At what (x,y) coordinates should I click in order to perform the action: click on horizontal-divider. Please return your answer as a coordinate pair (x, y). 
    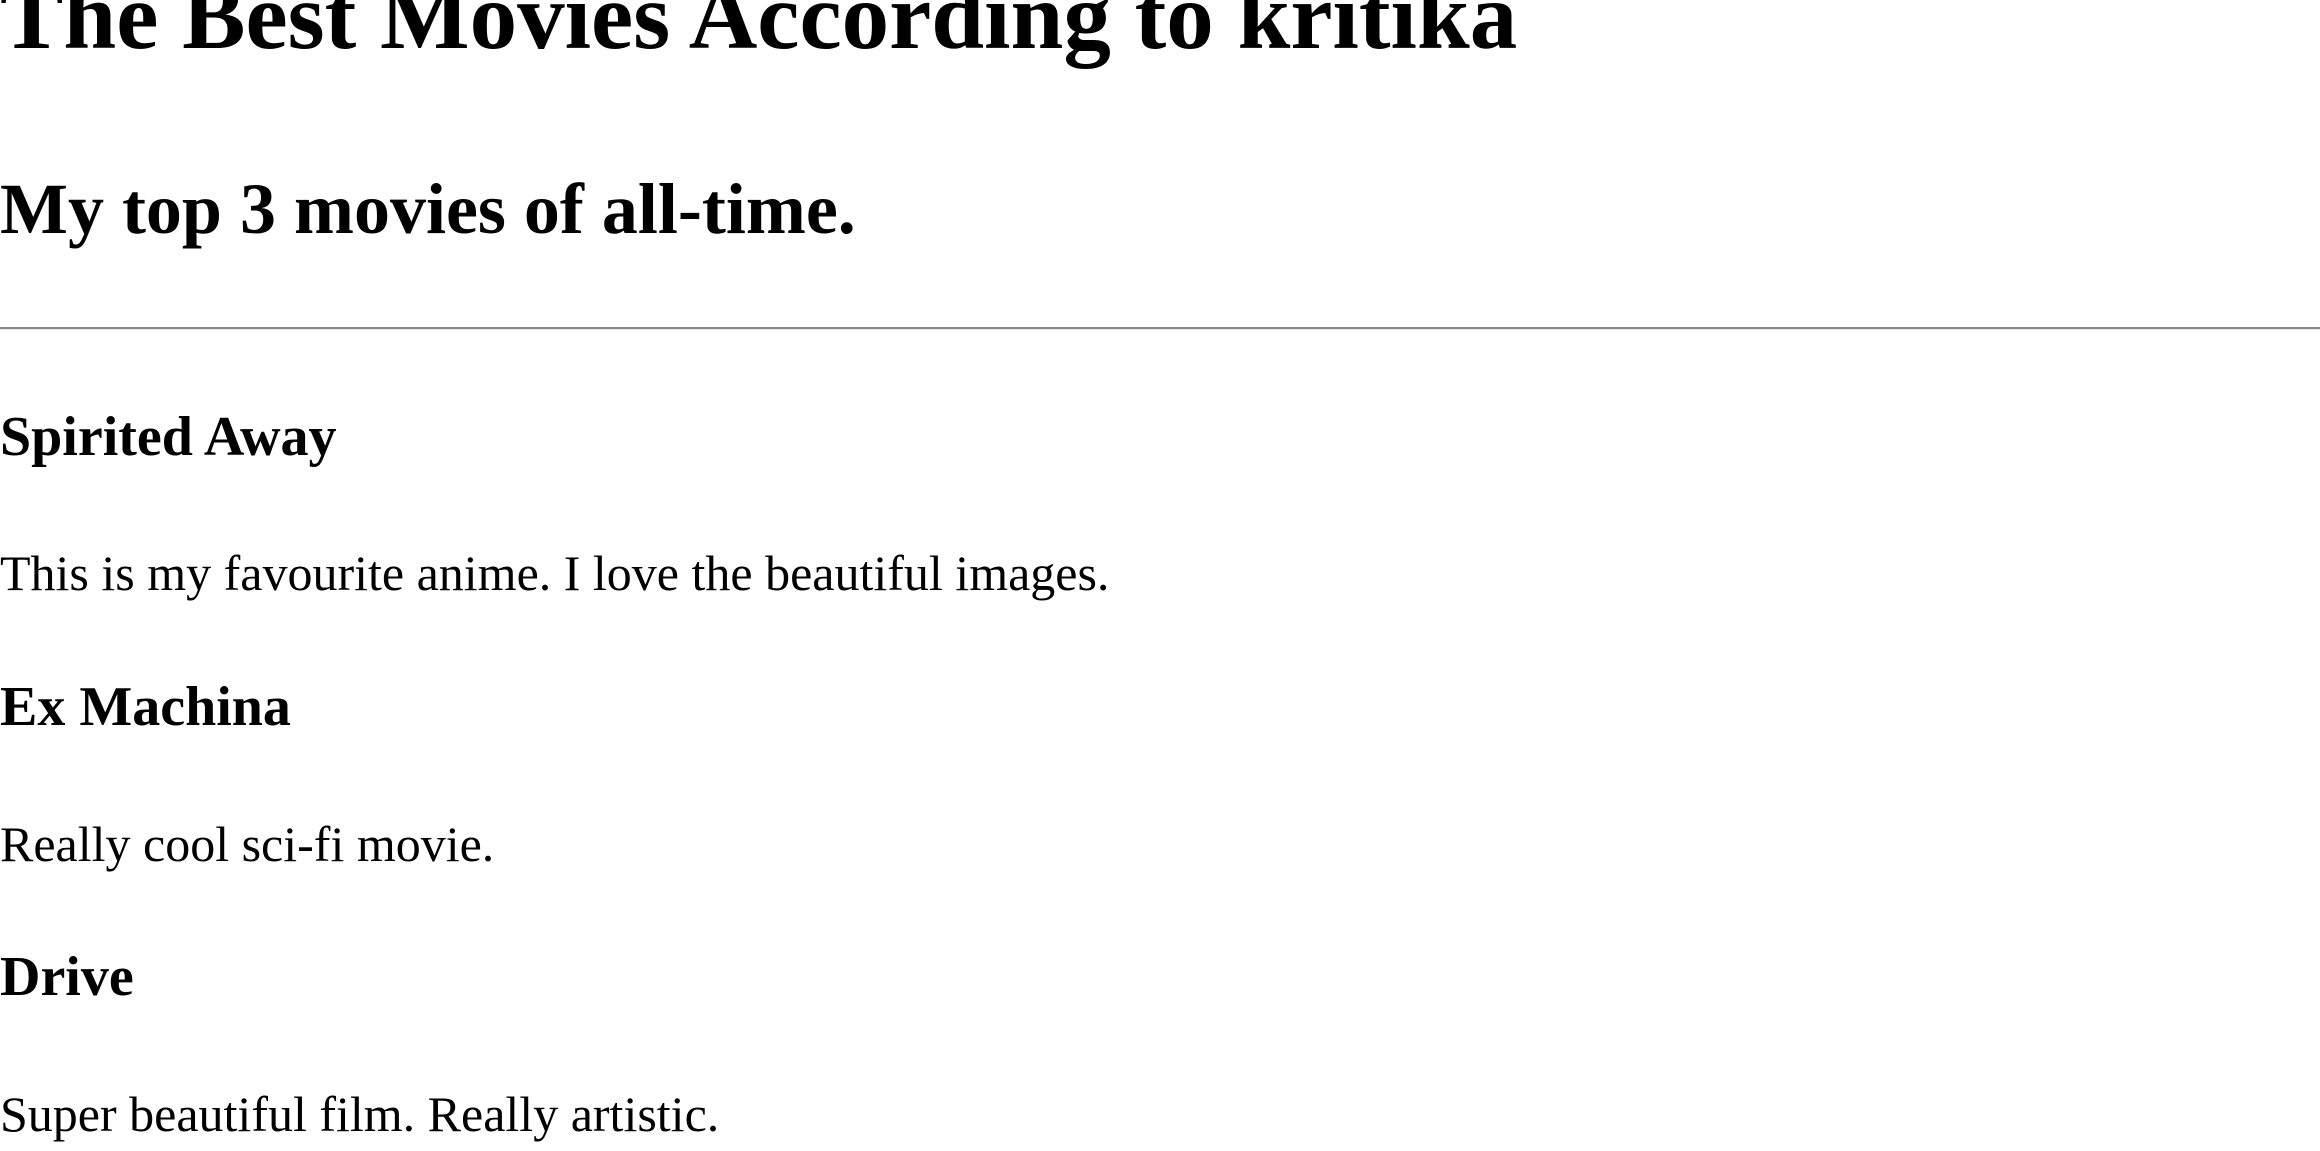
    Looking at the image, I should click on (1160, 328).